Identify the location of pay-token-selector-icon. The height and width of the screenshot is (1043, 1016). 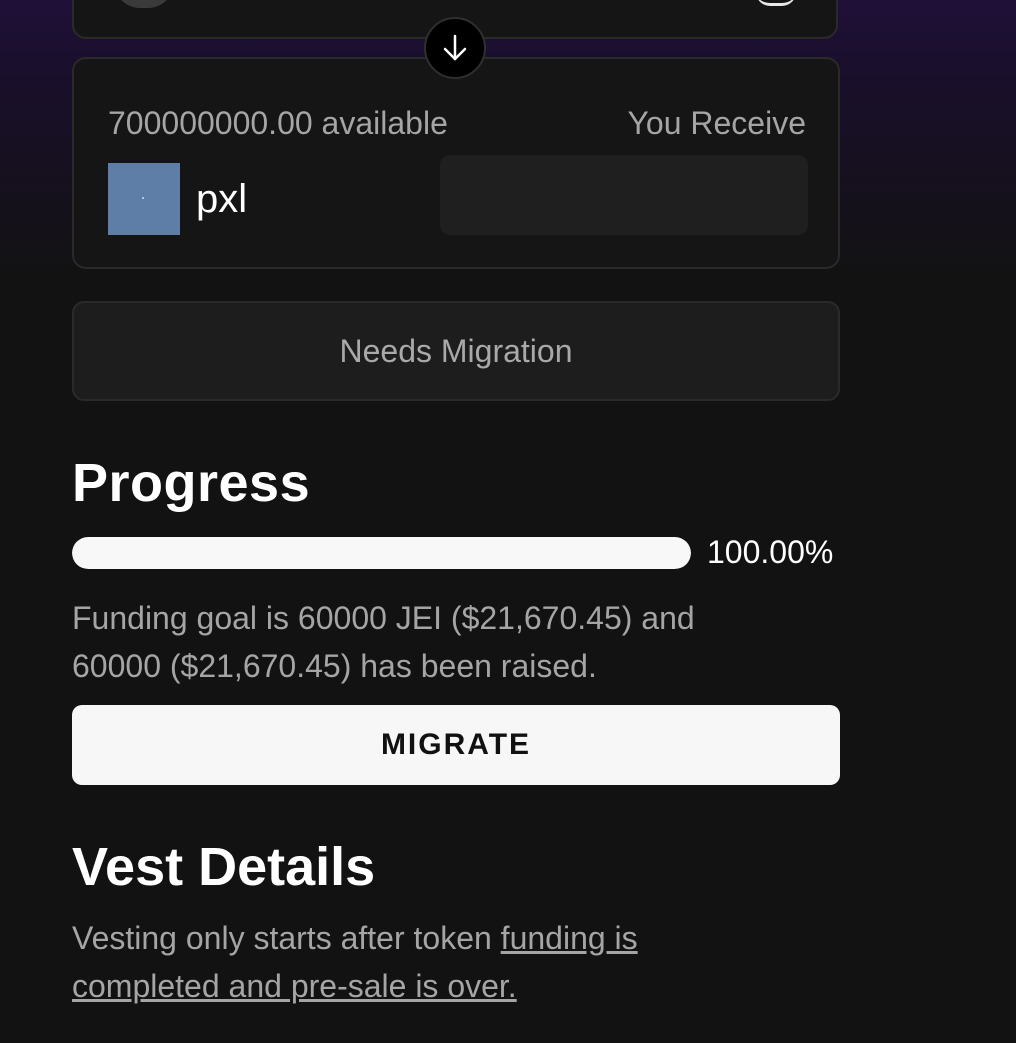
(776, 3).